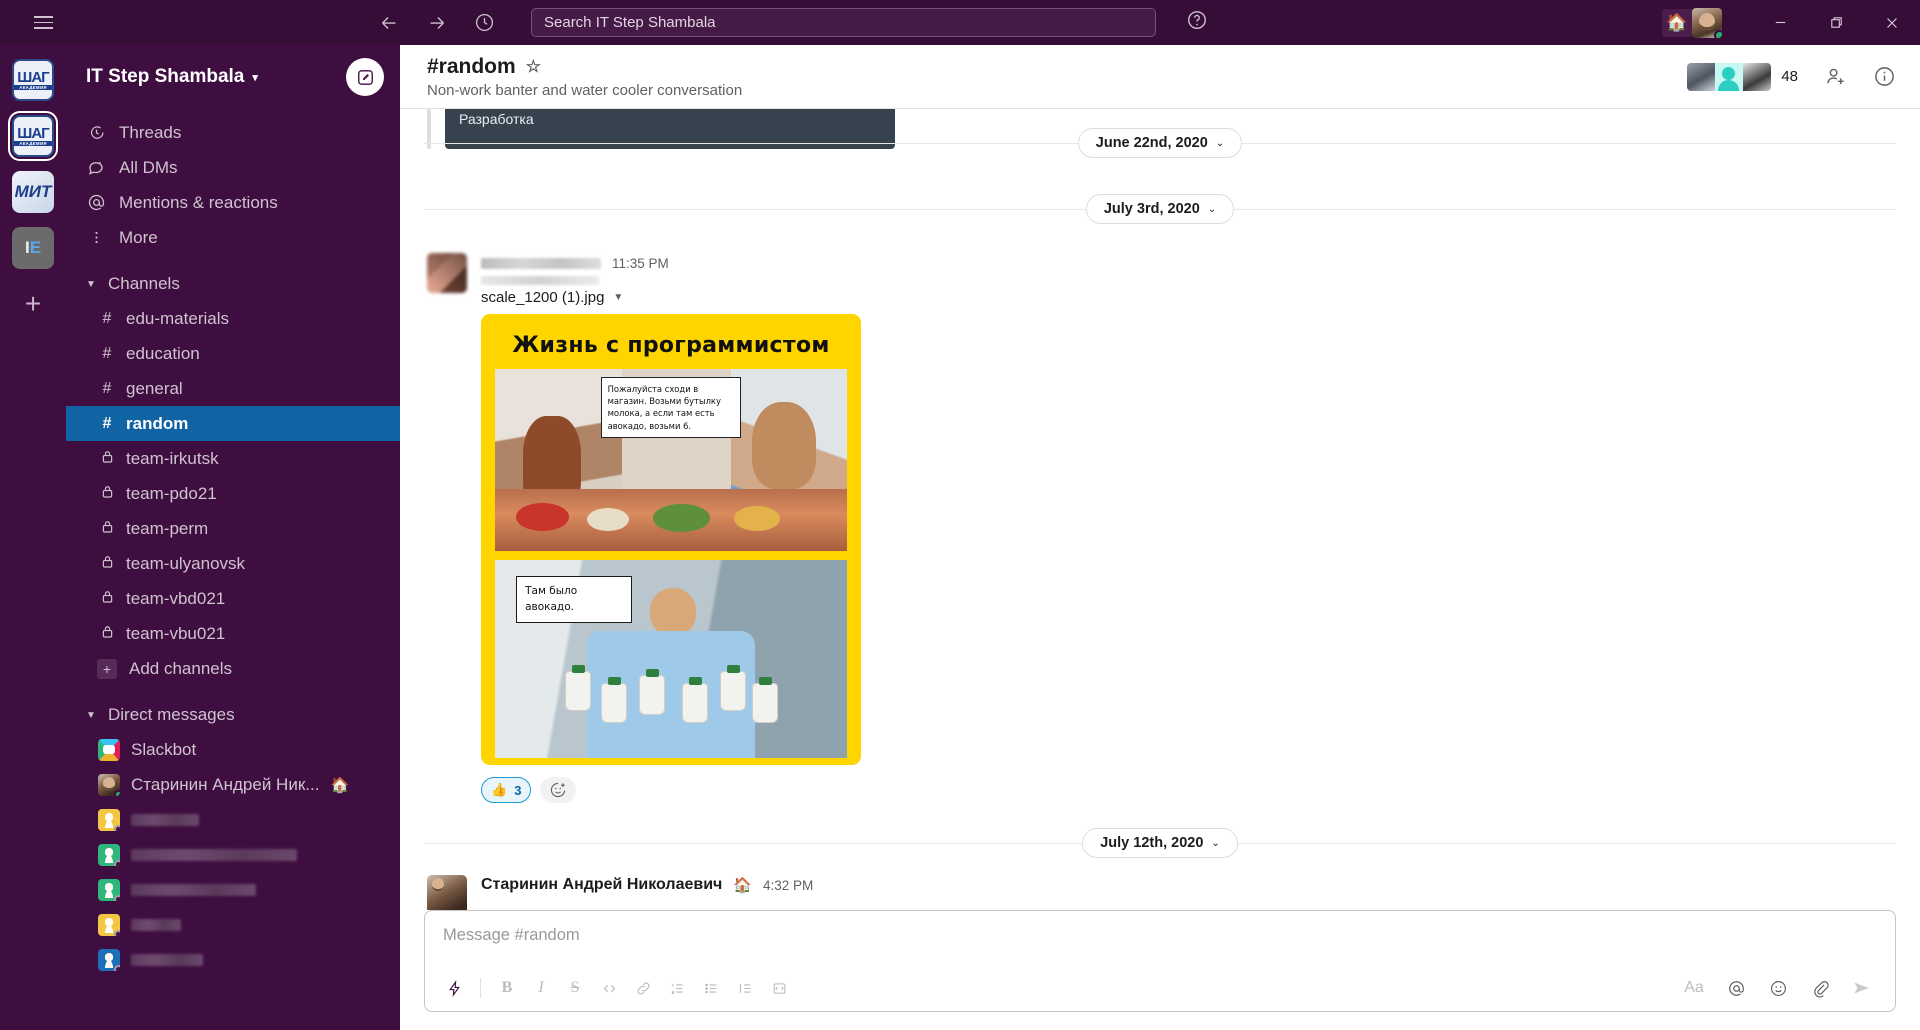 Image resolution: width=1920 pixels, height=1030 pixels. Describe the element at coordinates (1160, 843) in the screenshot. I see `date-pill-button: July 12th, 2020 ⌄` at that location.